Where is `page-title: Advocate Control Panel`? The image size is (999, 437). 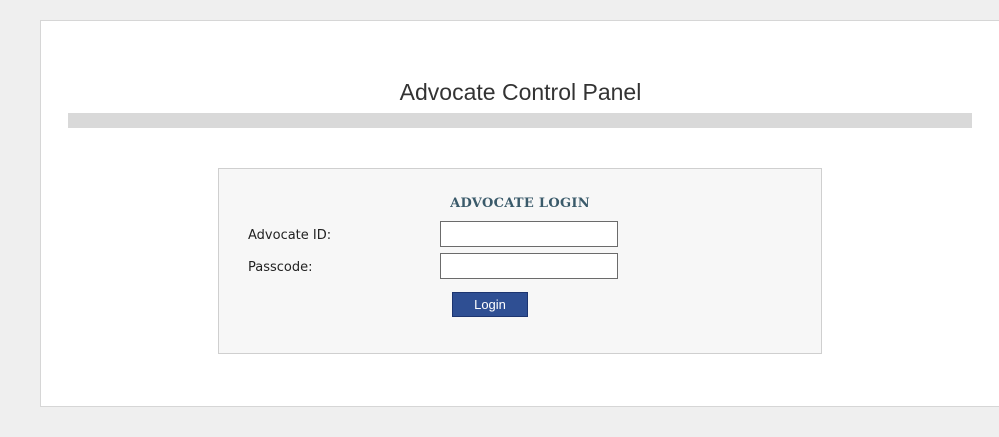 page-title: Advocate Control Panel is located at coordinates (520, 92).